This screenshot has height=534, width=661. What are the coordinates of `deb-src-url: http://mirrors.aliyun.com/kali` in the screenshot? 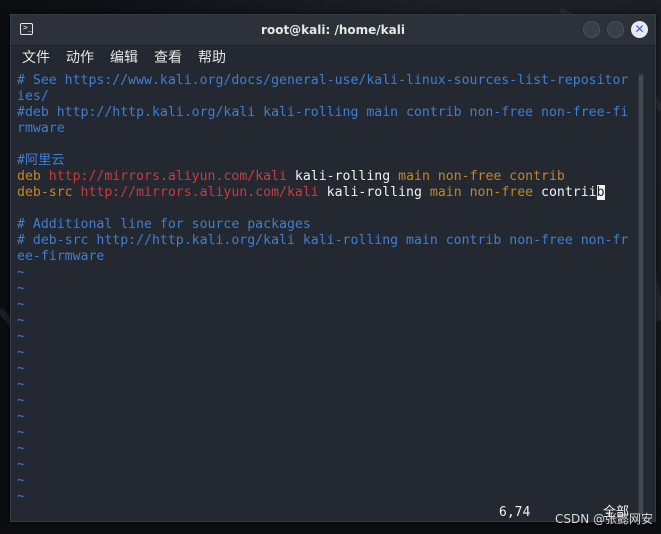 It's located at (195, 192).